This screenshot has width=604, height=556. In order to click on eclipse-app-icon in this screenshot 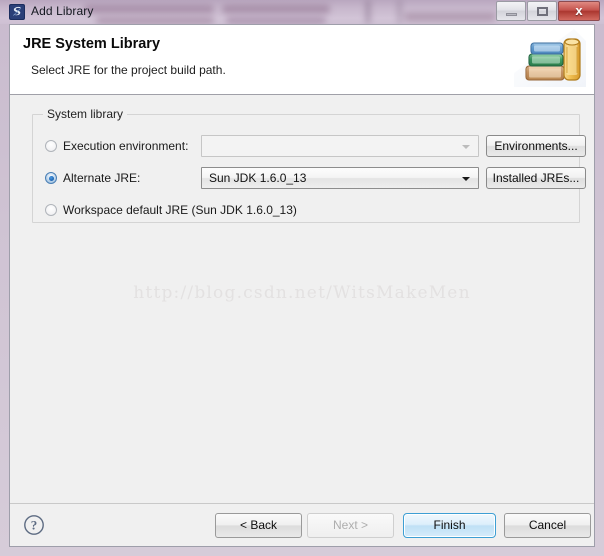, I will do `click(17, 12)`.